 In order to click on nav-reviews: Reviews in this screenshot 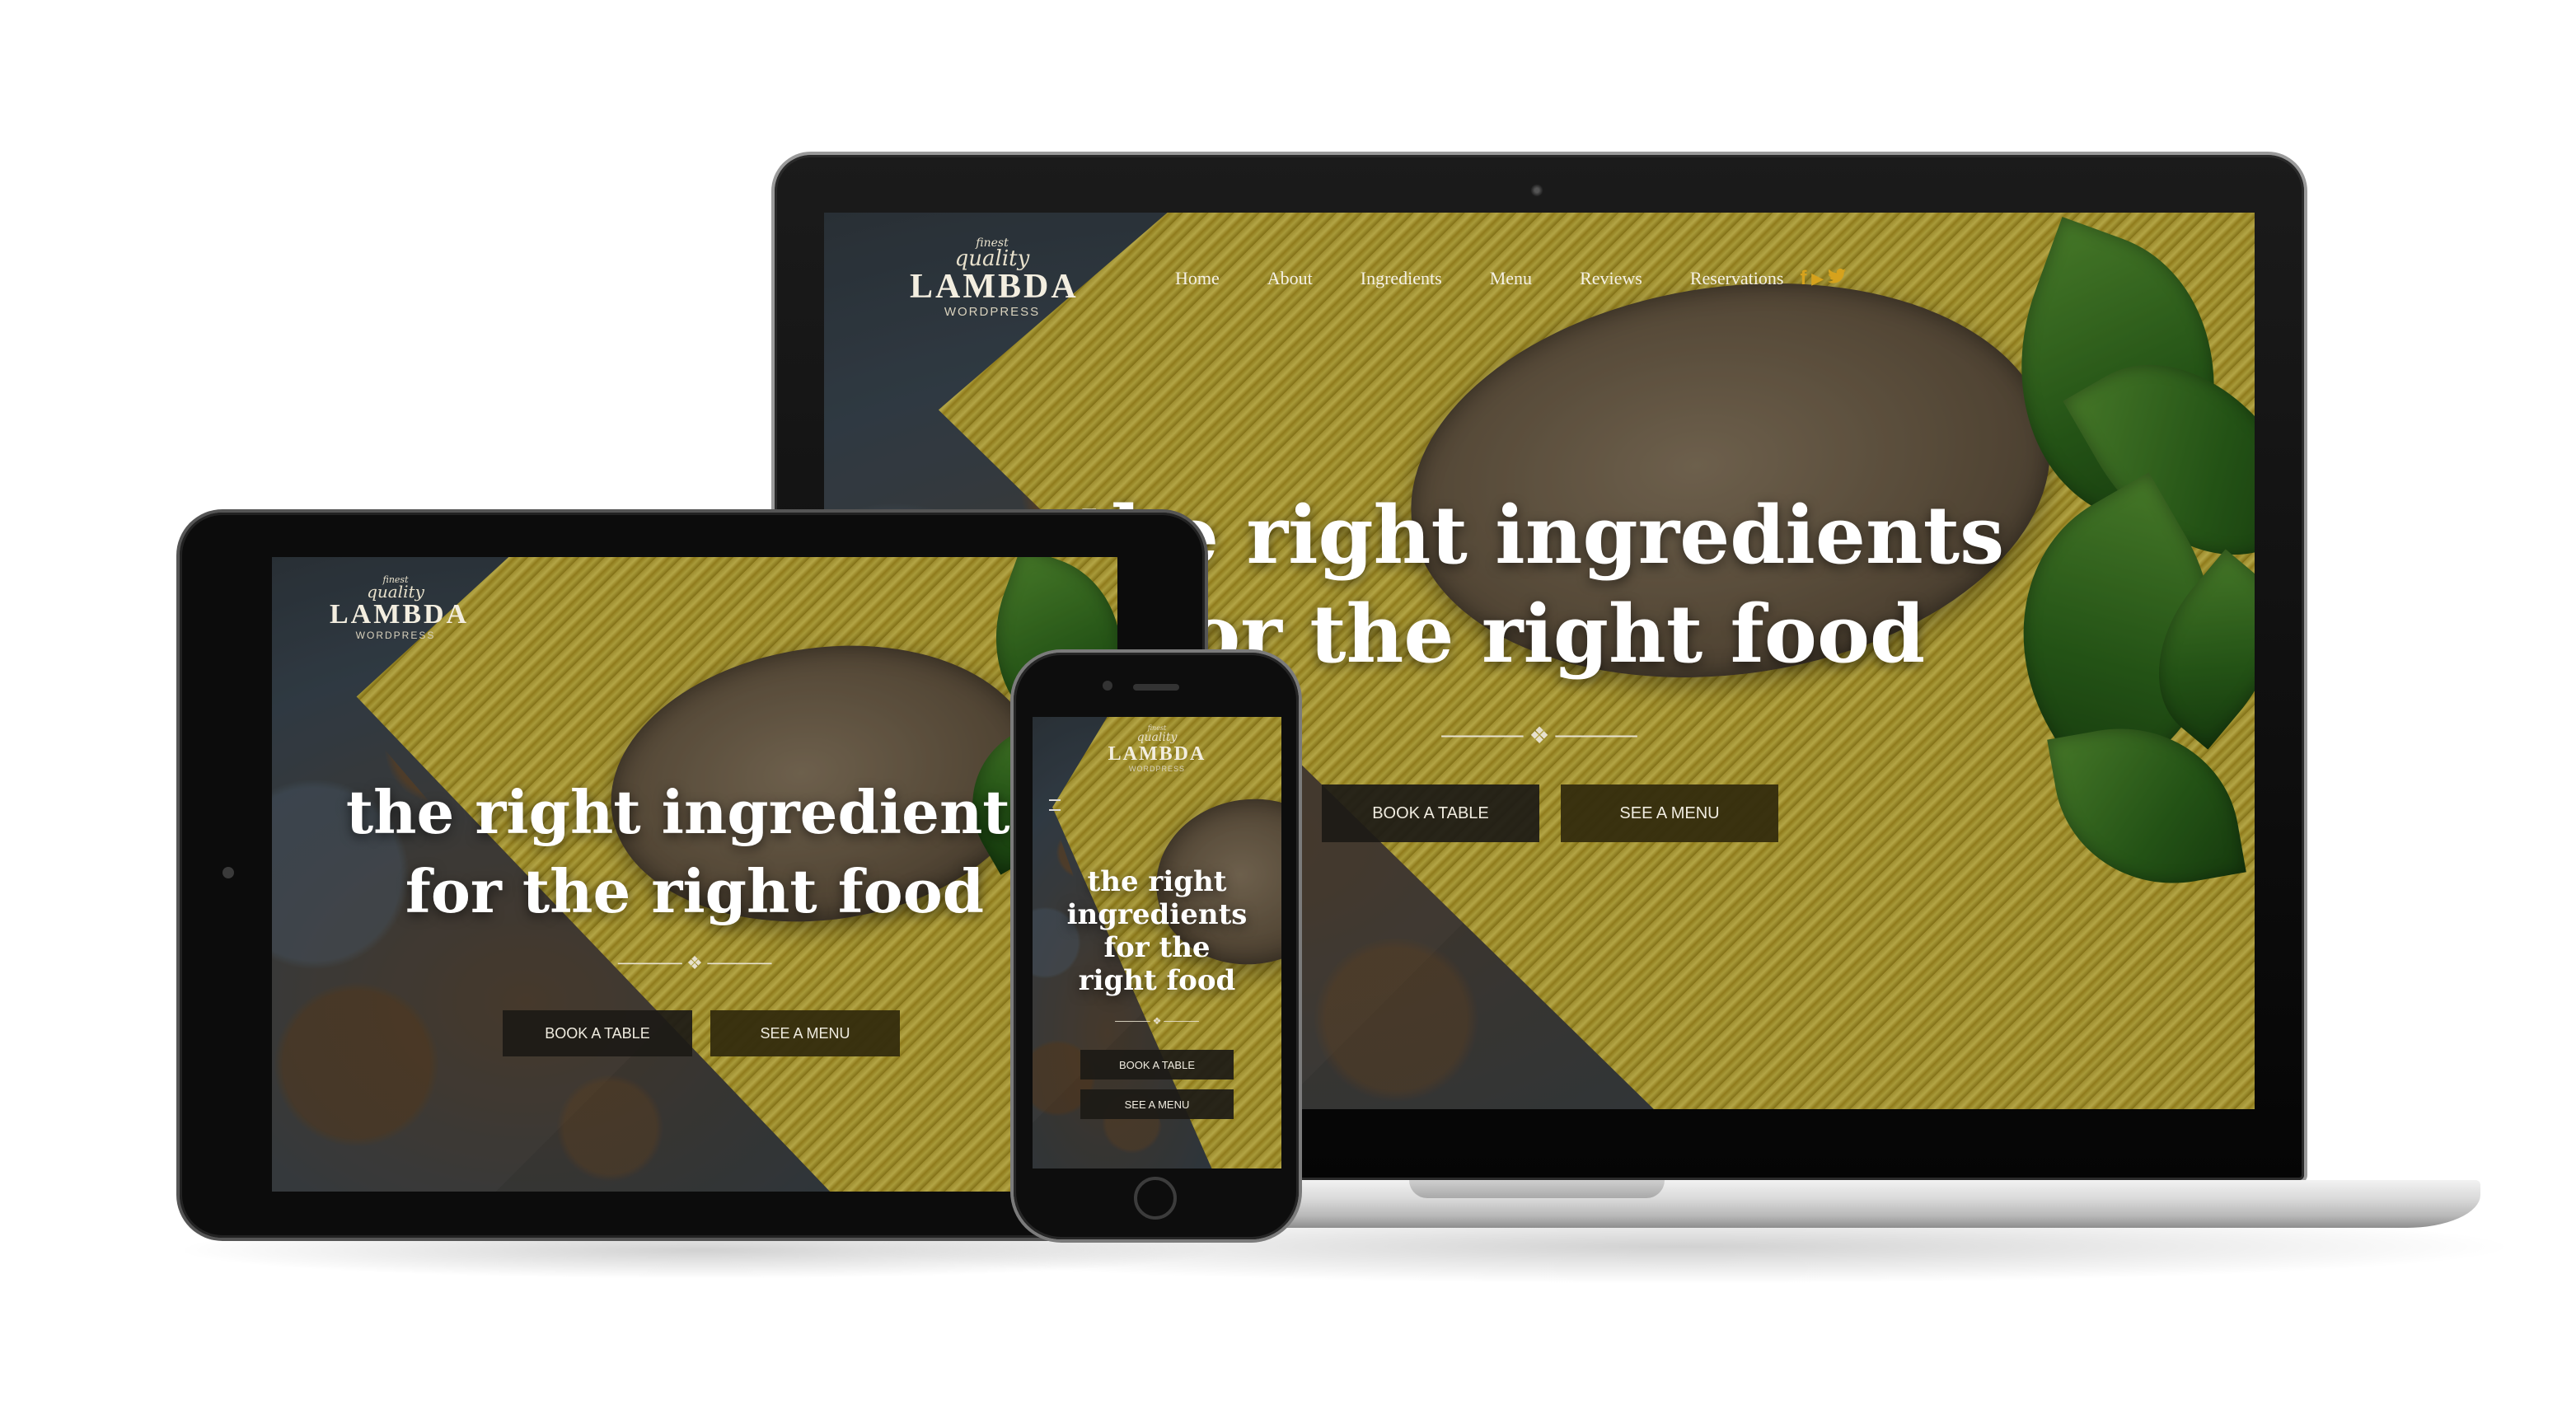, I will do `click(1611, 278)`.